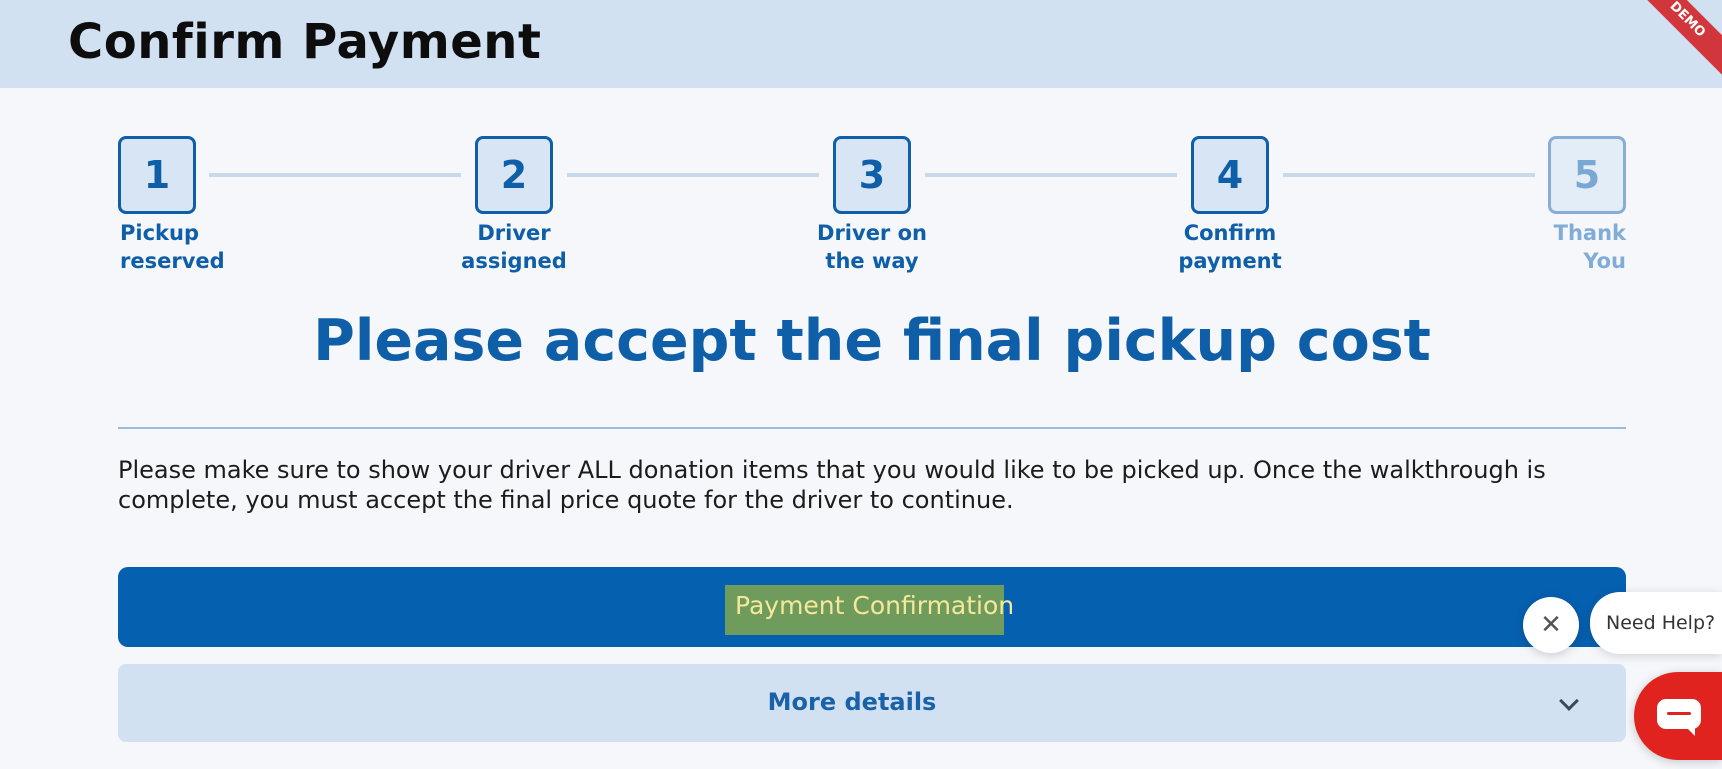 This screenshot has width=1722, height=769. I want to click on step-5-label: Thank You, so click(1556, 247).